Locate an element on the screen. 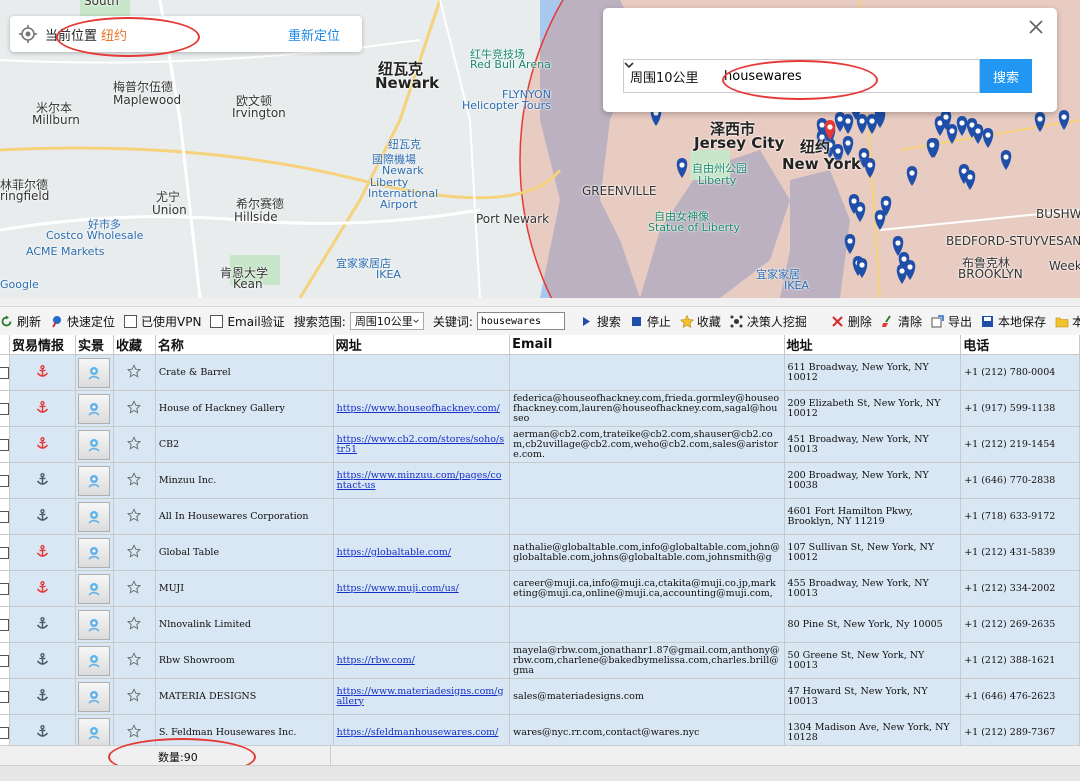 This screenshot has height=781, width=1080. website-link: https://sfeldmanhousewares.com/ is located at coordinates (418, 732).